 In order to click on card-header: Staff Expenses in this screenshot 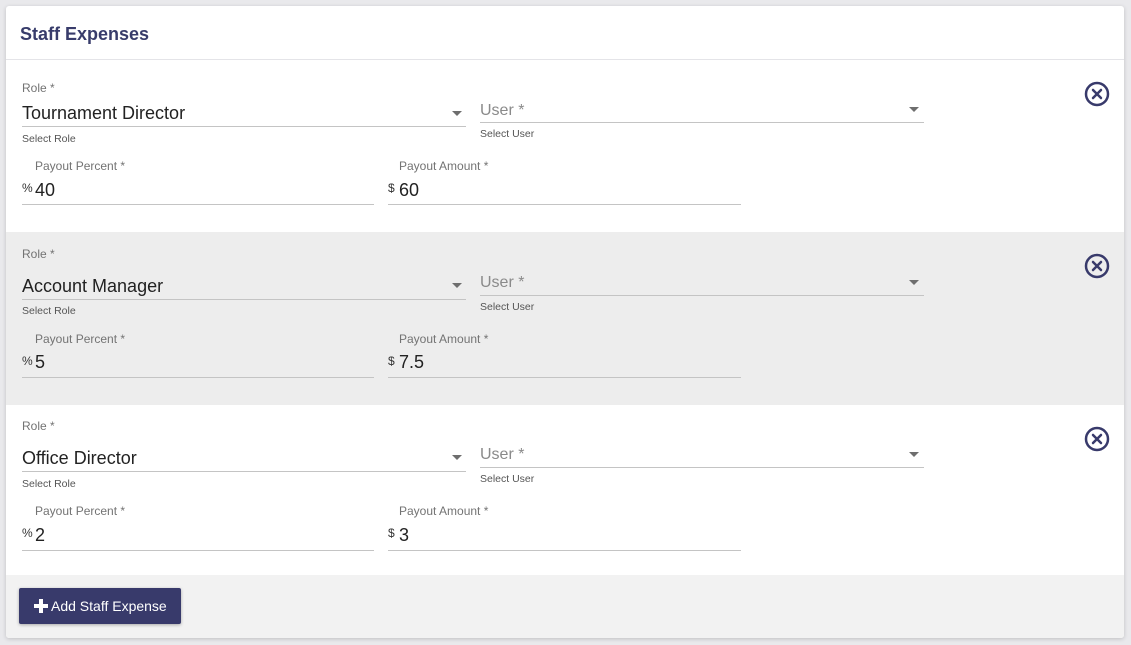, I will do `click(565, 33)`.